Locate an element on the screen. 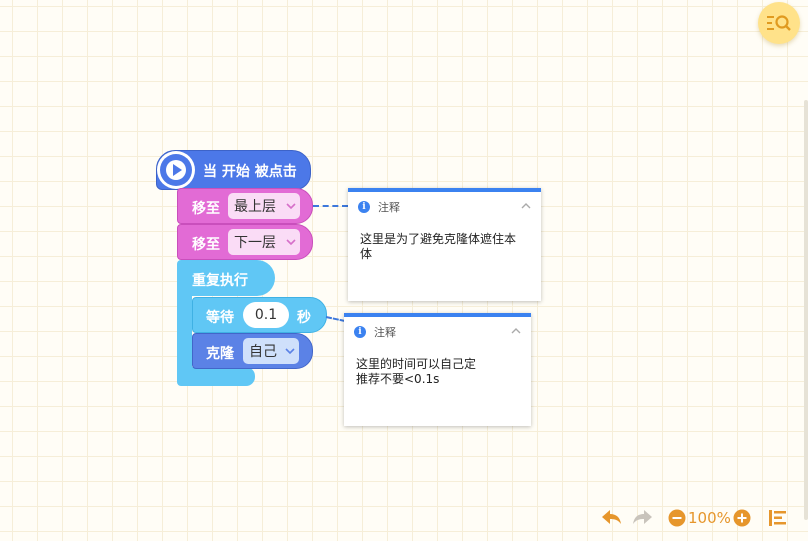 This screenshot has width=808, height=541. forever-loop-block: 重复执行 is located at coordinates (226, 278).